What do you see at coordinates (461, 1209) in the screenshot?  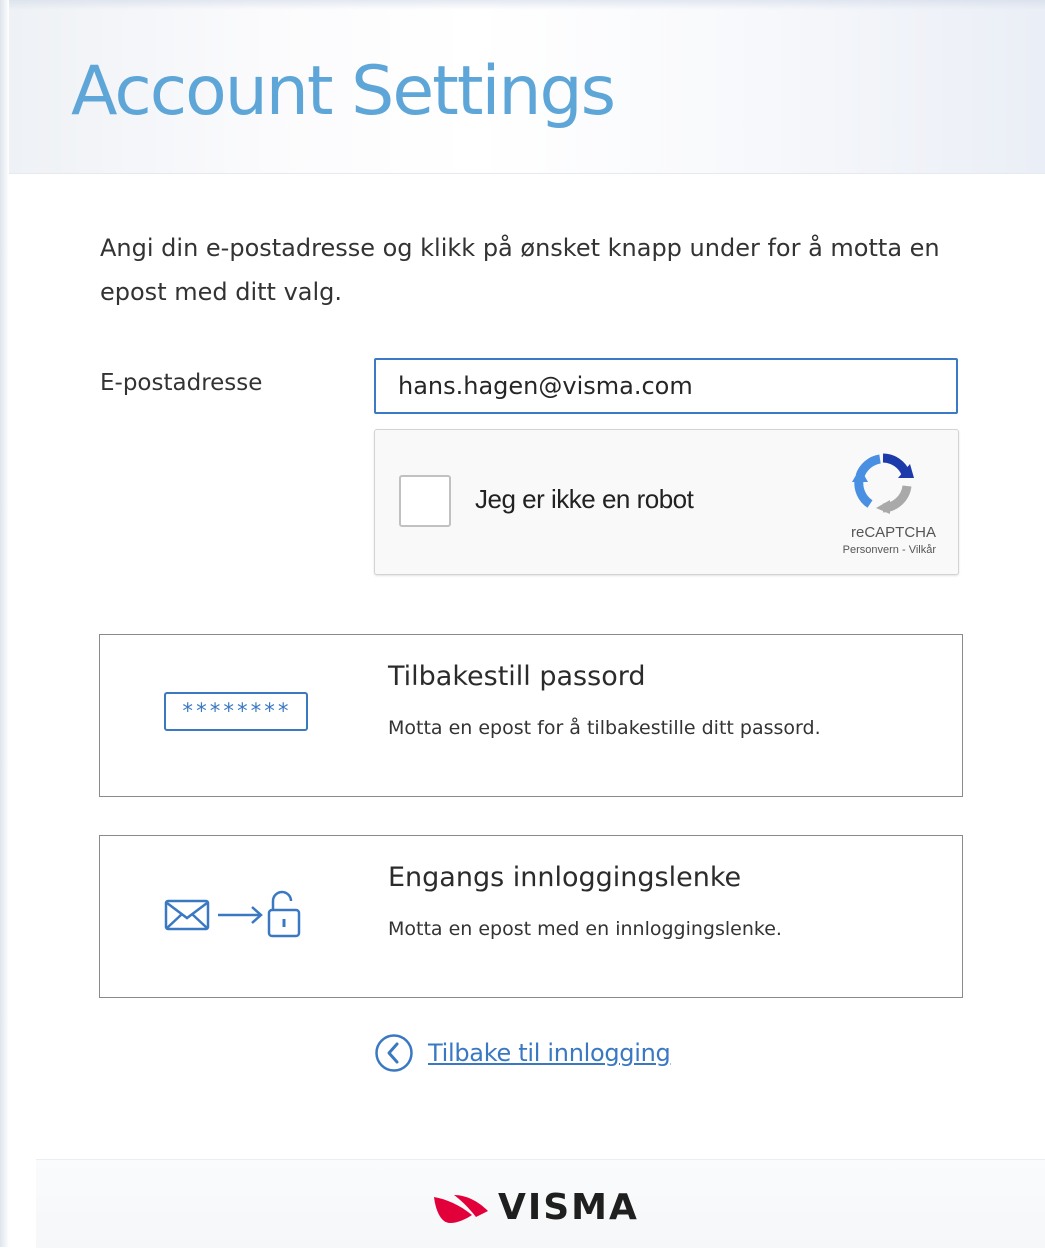 I see `visma-swoosh-icon` at bounding box center [461, 1209].